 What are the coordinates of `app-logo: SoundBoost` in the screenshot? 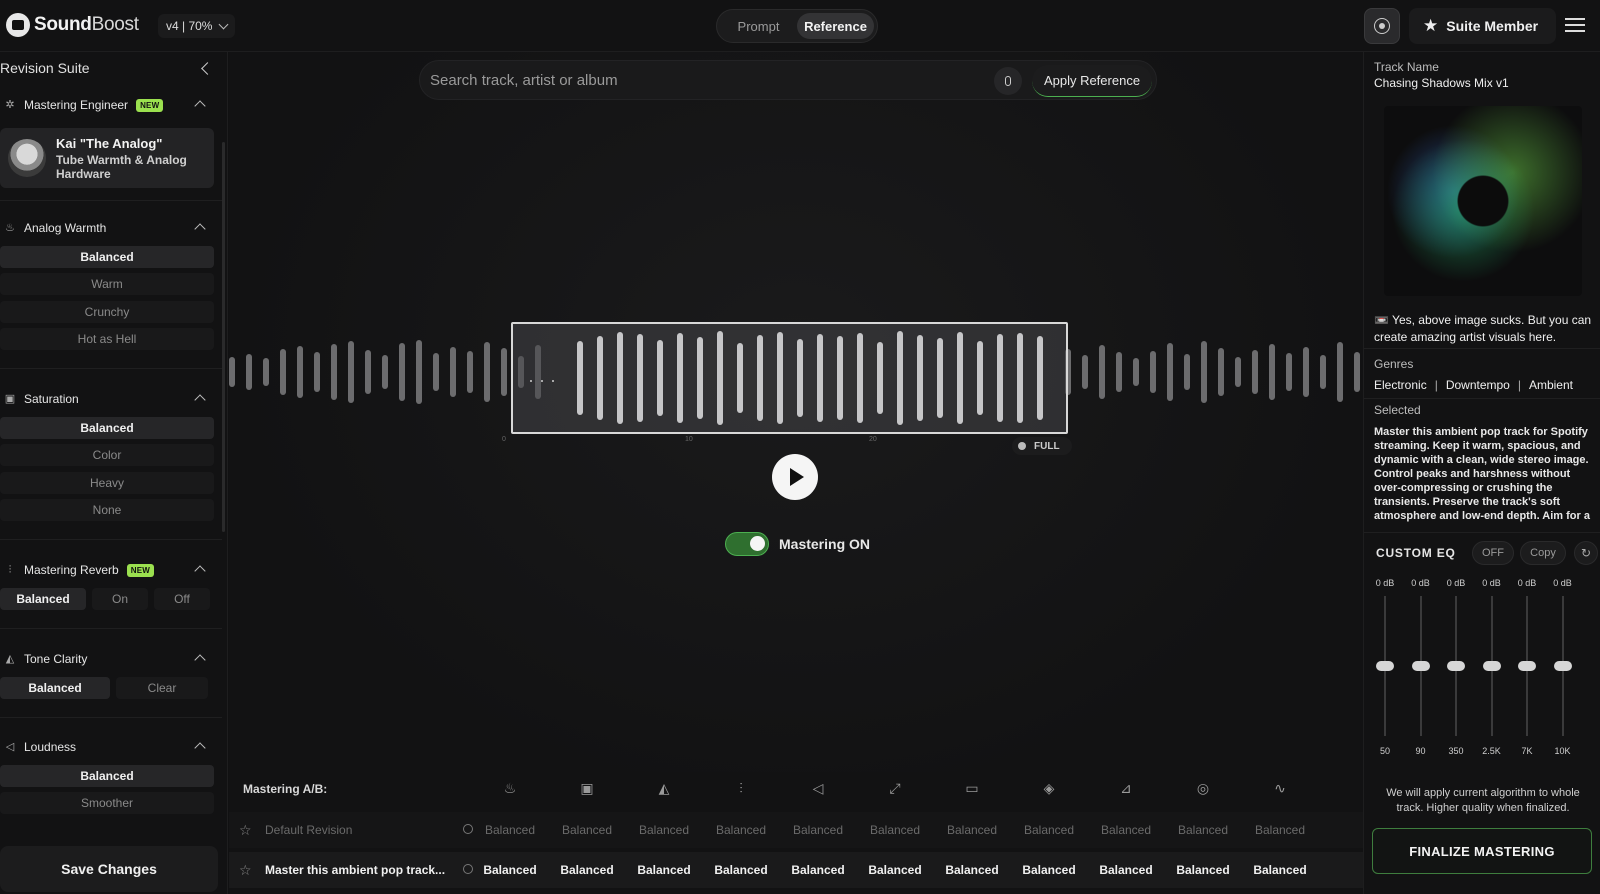 It's located at (72, 25).